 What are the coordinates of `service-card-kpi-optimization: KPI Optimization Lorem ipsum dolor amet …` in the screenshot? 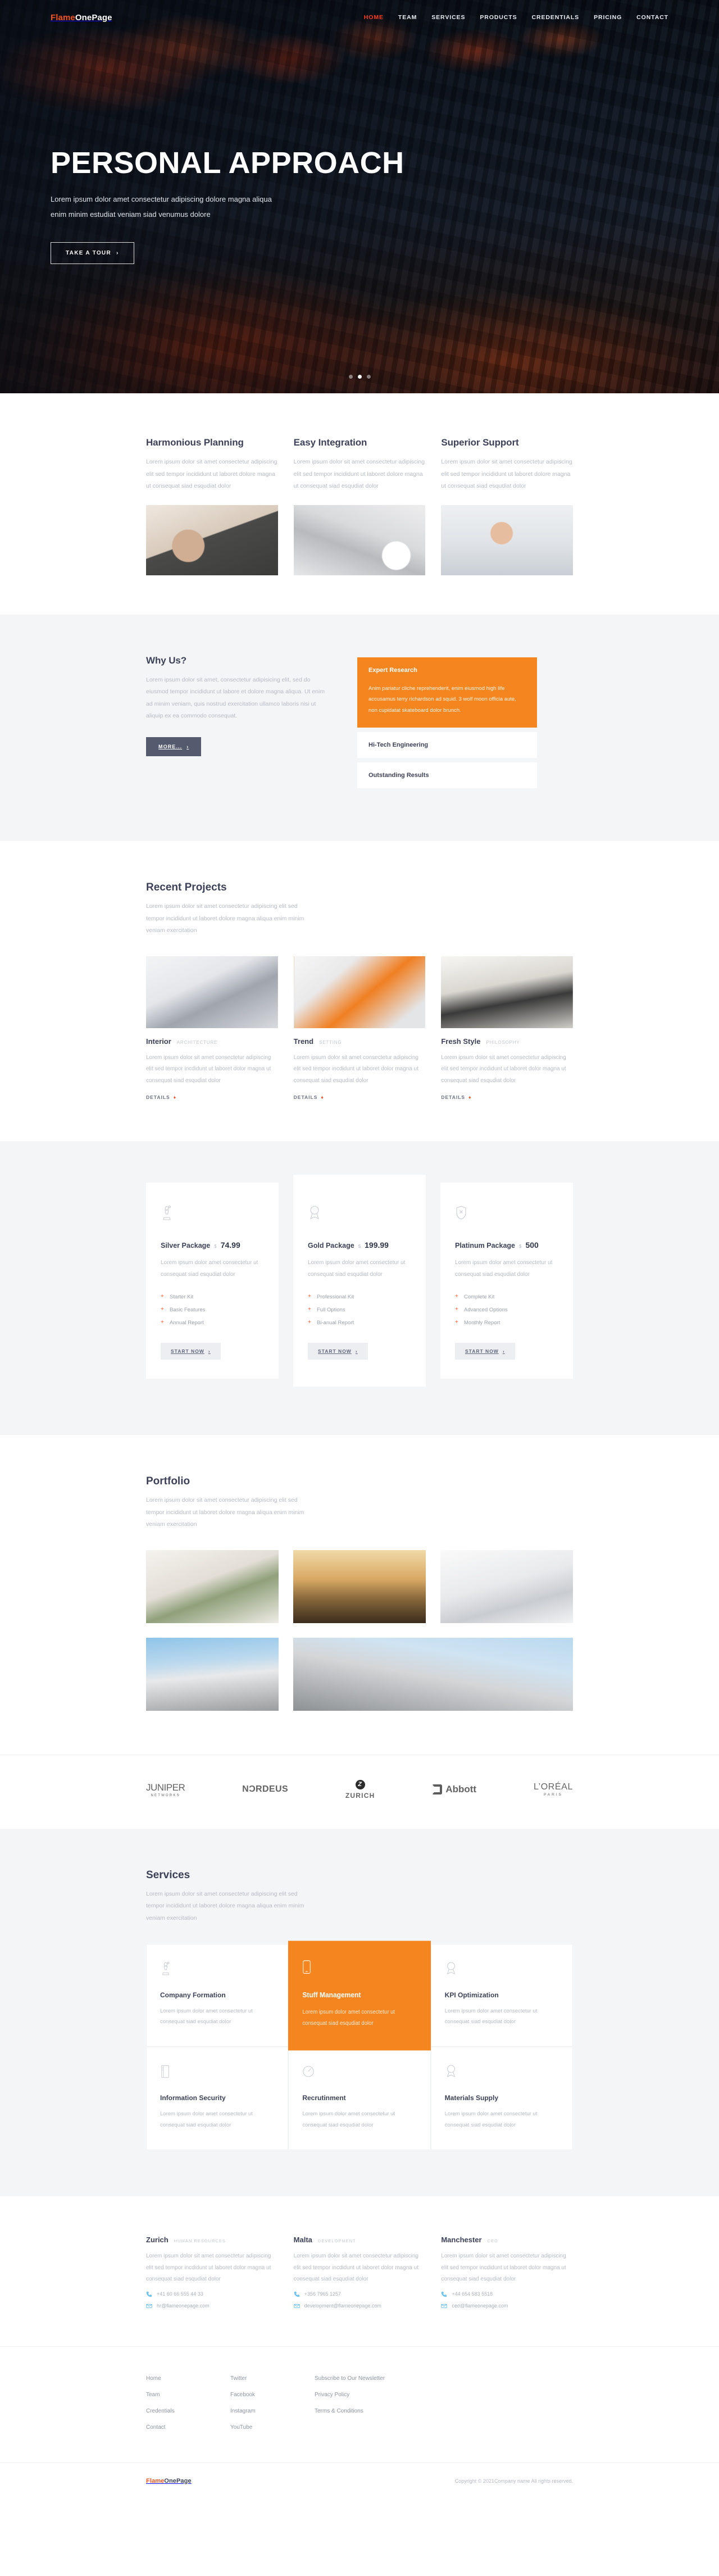 It's located at (502, 1995).